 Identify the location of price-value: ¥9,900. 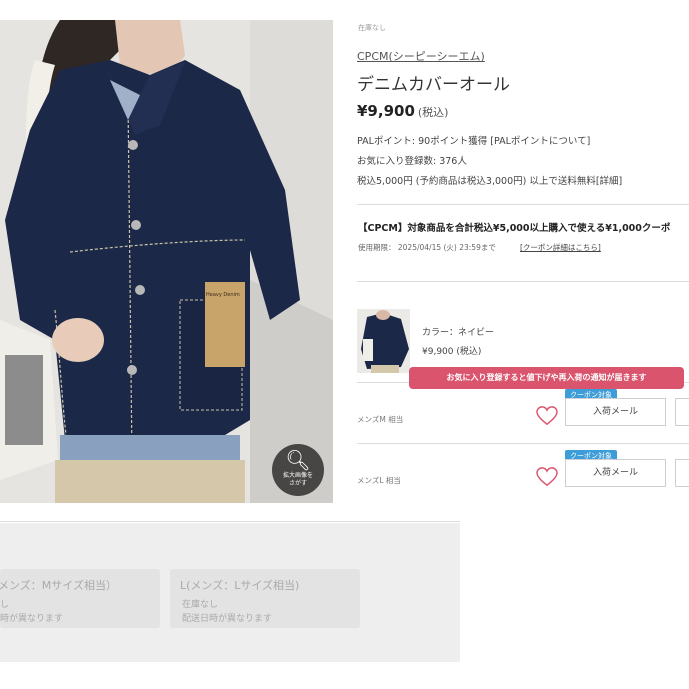
(386, 111).